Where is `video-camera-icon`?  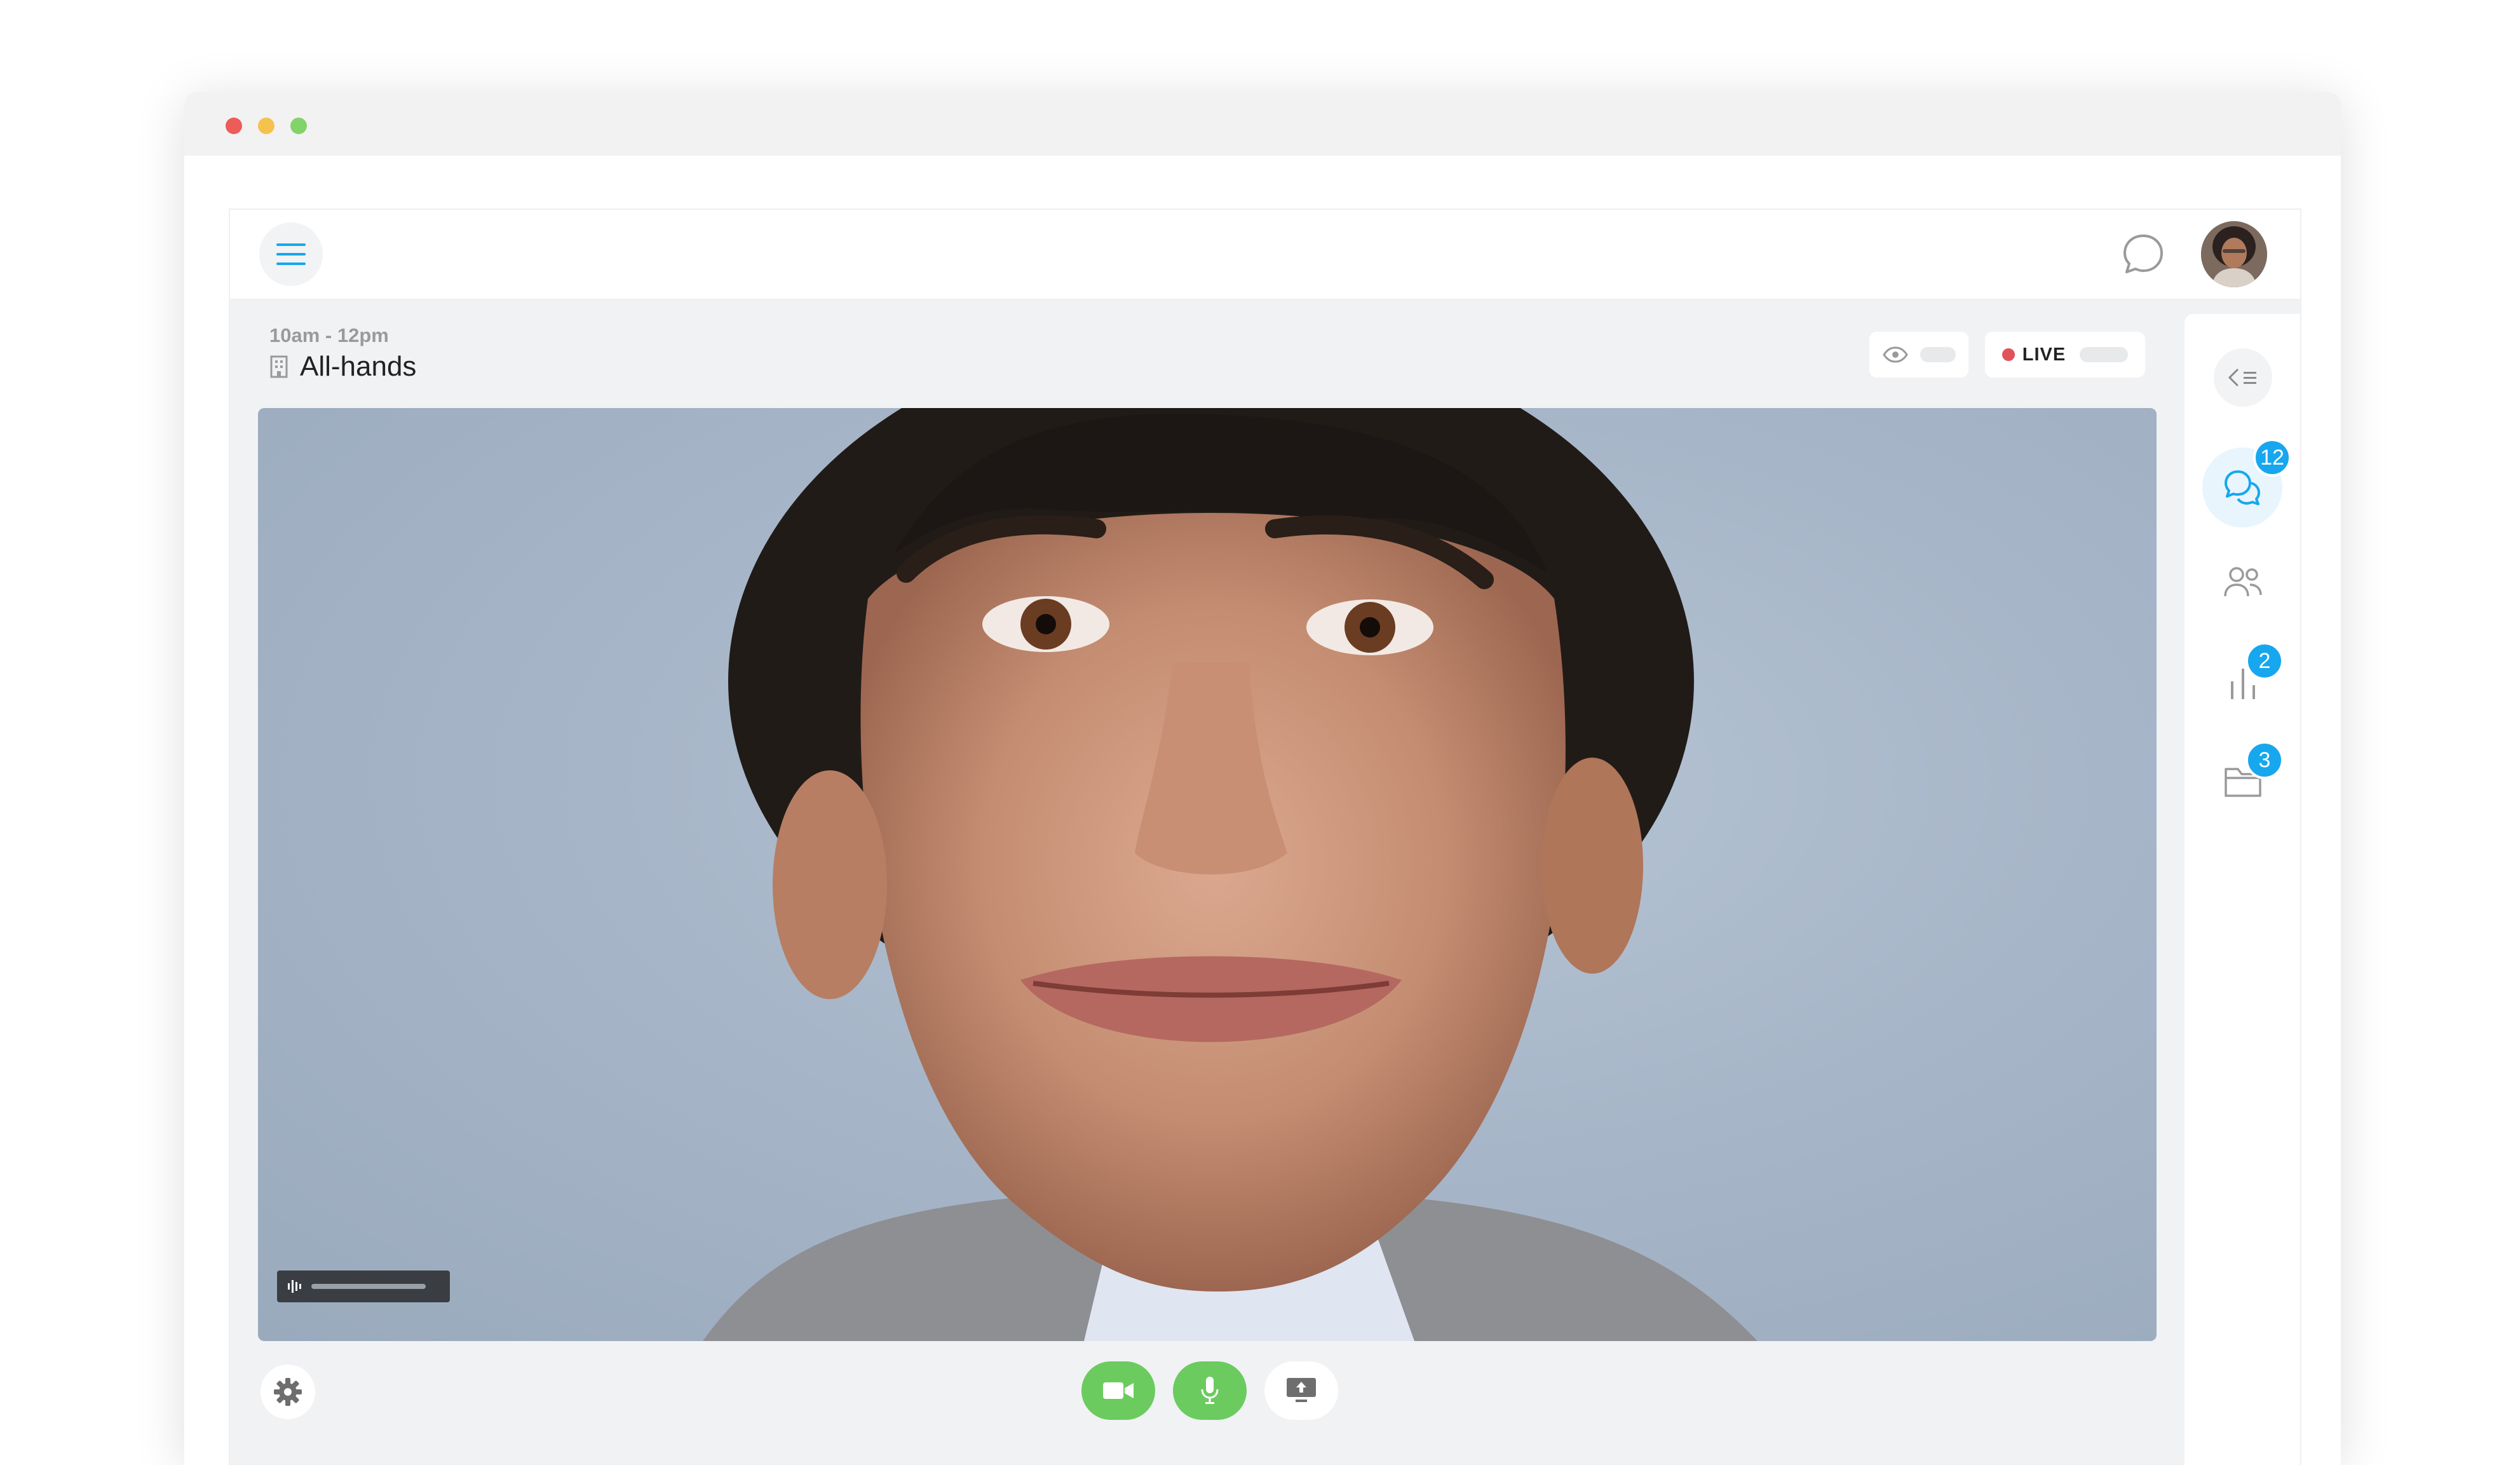
video-camera-icon is located at coordinates (1118, 1390).